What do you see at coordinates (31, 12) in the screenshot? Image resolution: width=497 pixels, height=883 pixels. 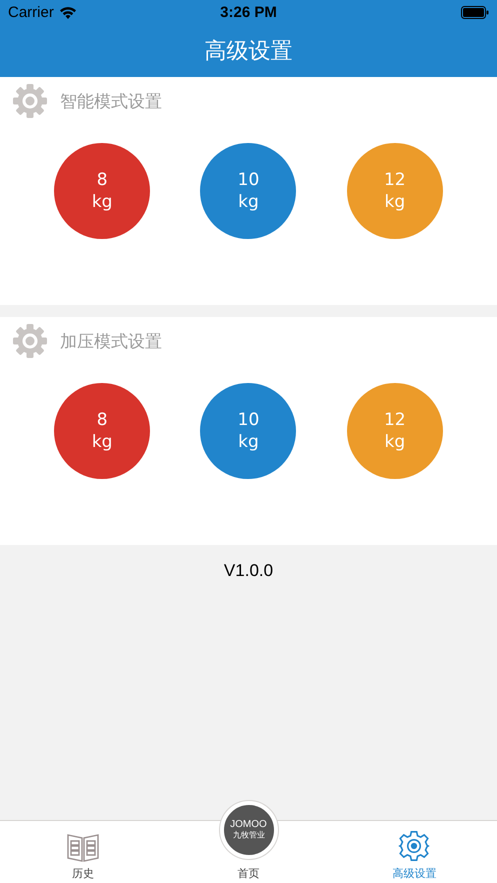 I see `carrier-name: Carrier` at bounding box center [31, 12].